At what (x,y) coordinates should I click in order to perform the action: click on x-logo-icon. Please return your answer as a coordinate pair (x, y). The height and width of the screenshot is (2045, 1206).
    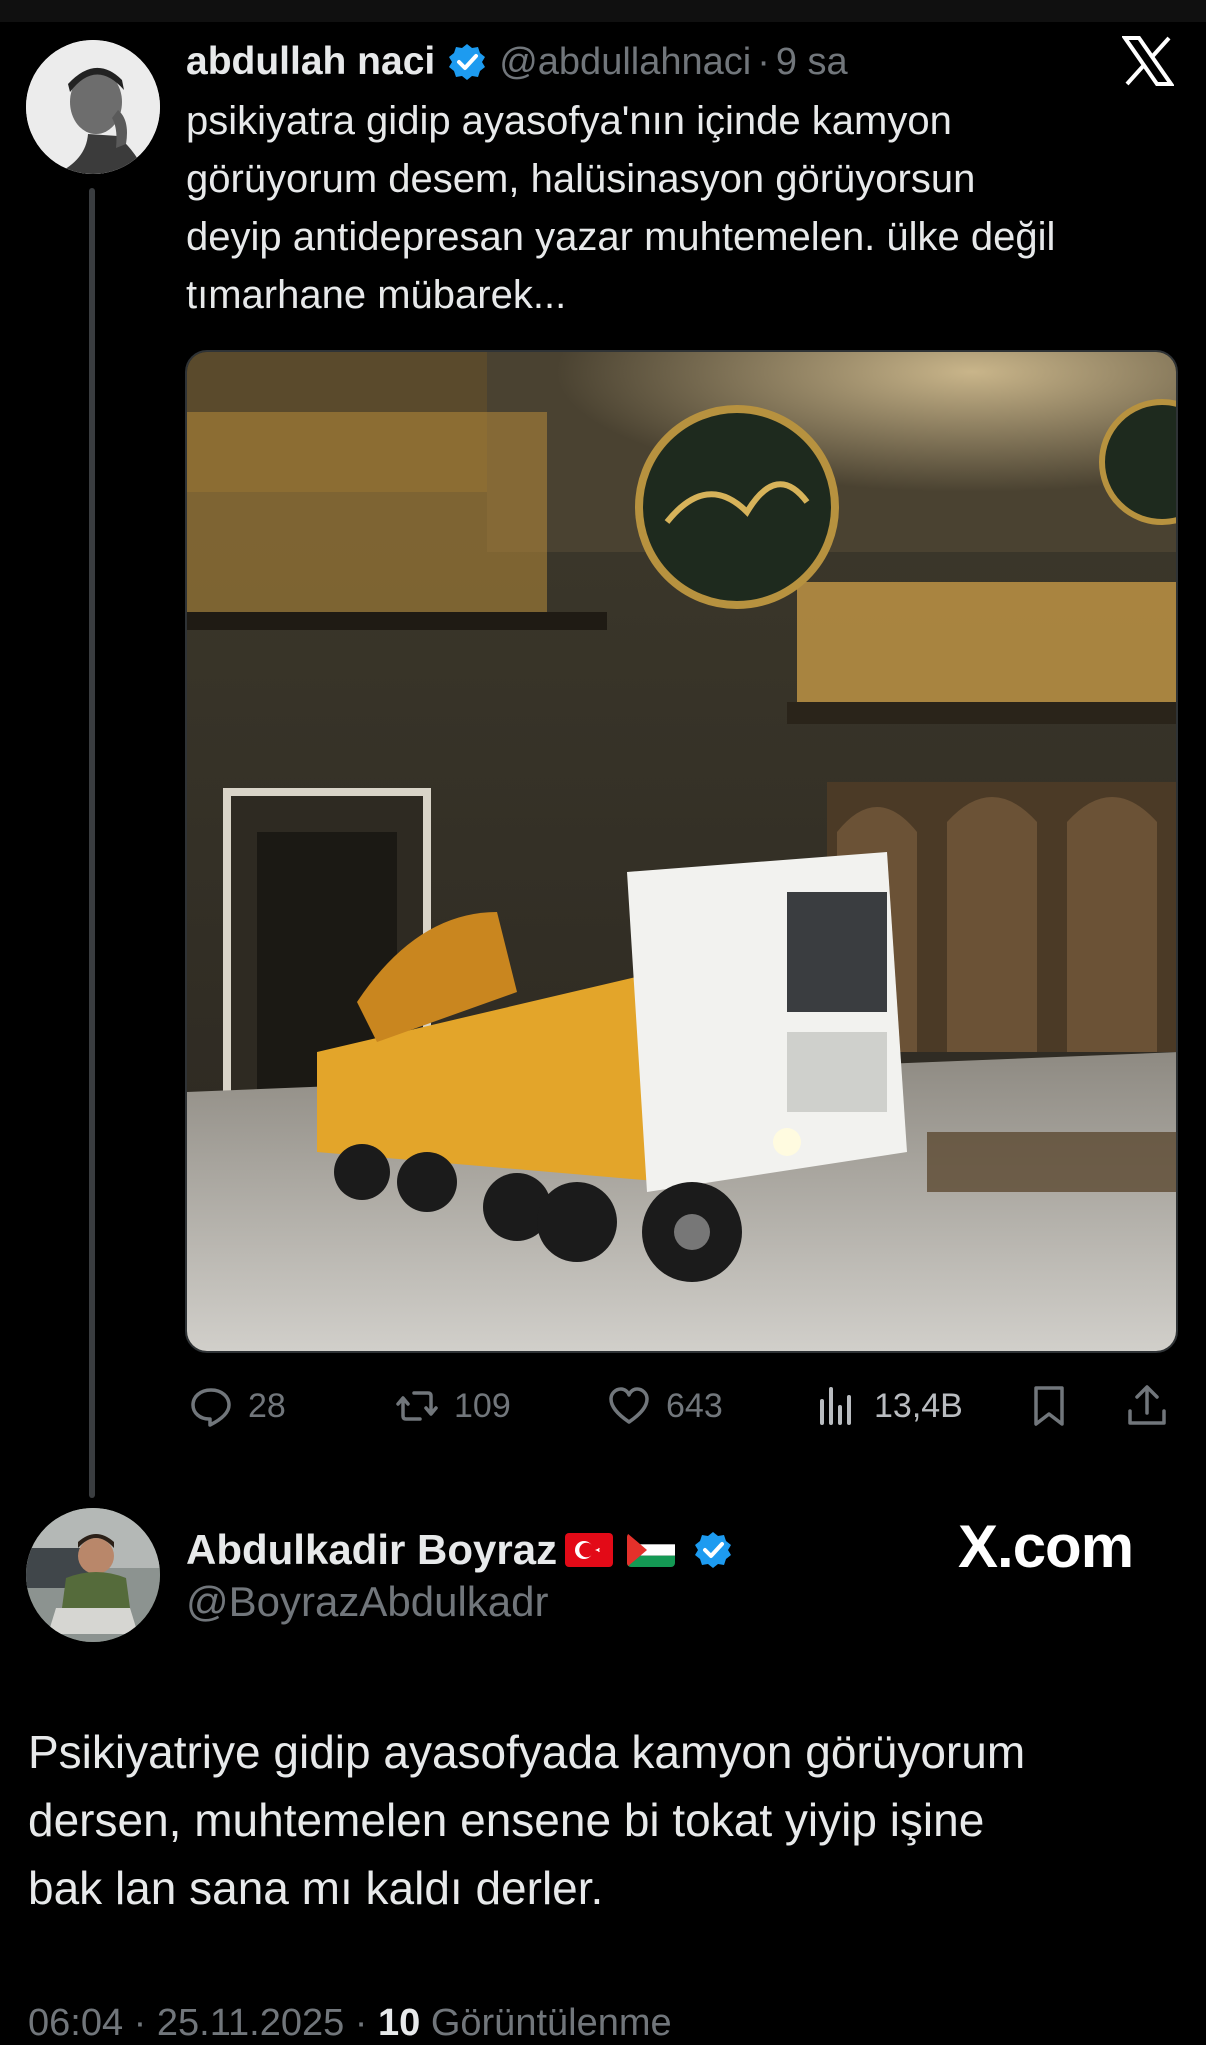
    Looking at the image, I should click on (1148, 61).